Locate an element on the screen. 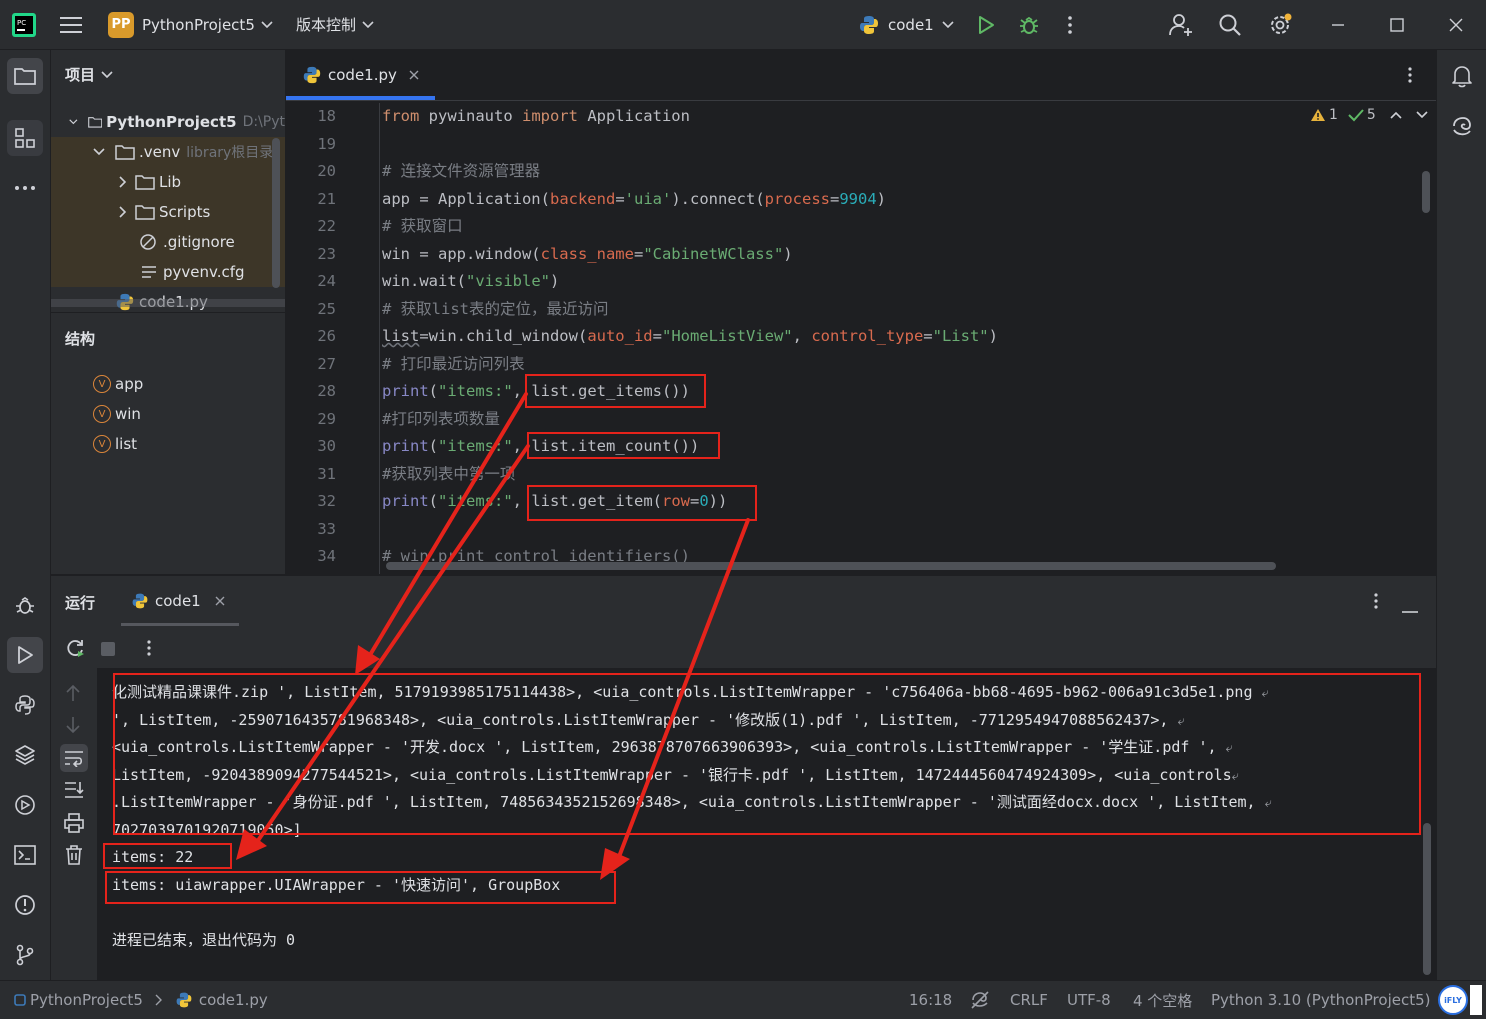 This screenshot has height=1019, width=1486. project-switcher: PP PythonProject5 is located at coordinates (190, 24).